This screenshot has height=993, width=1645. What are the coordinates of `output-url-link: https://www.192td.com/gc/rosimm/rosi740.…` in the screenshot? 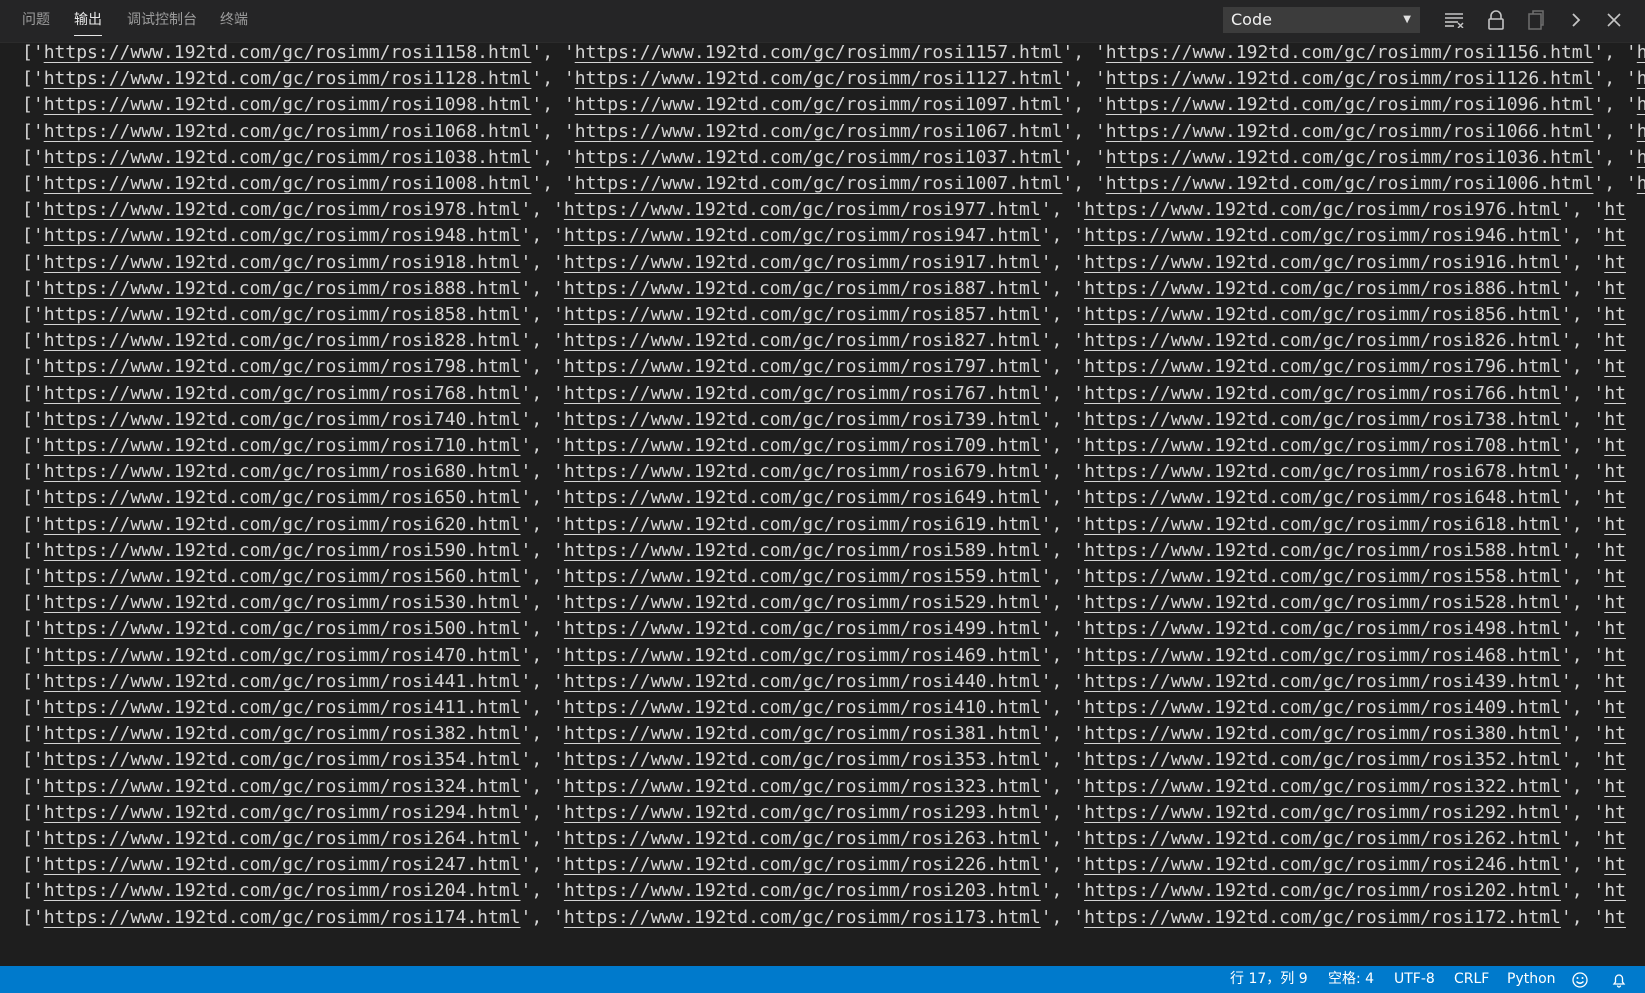 It's located at (282, 419).